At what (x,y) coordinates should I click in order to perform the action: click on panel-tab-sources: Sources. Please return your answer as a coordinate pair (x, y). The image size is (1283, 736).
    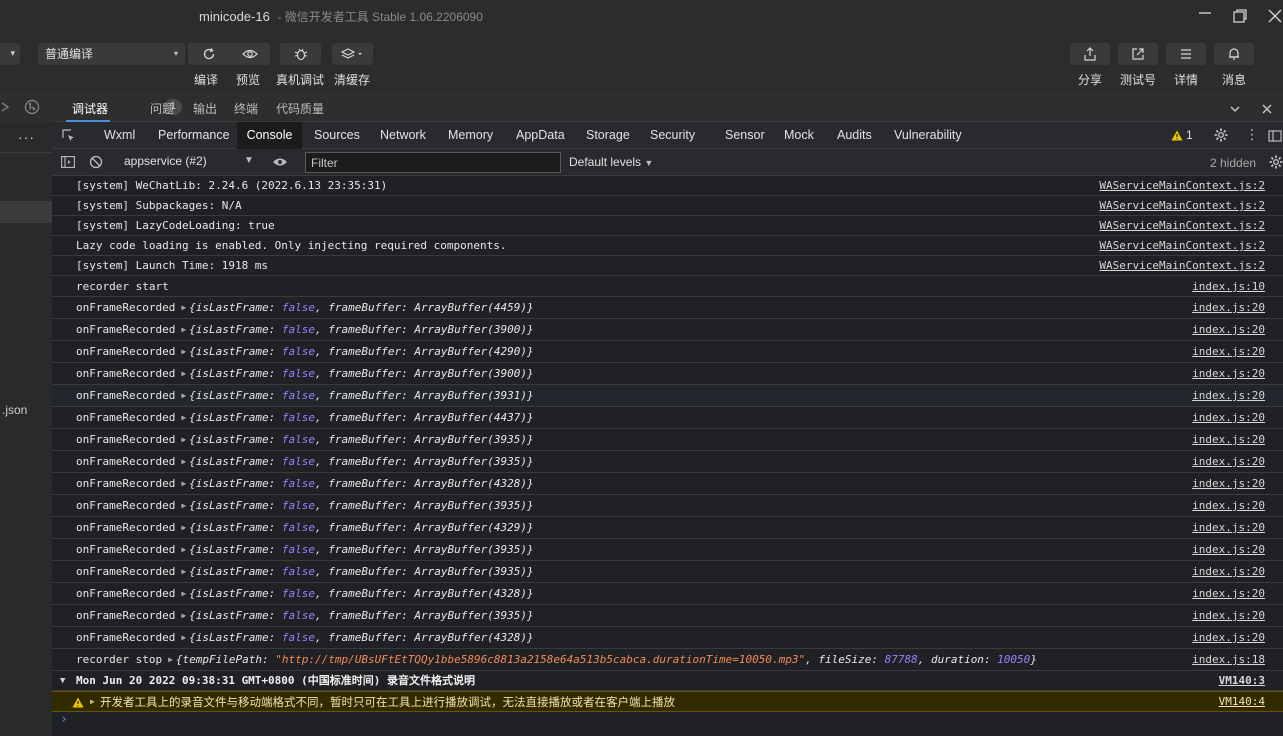
    Looking at the image, I should click on (337, 135).